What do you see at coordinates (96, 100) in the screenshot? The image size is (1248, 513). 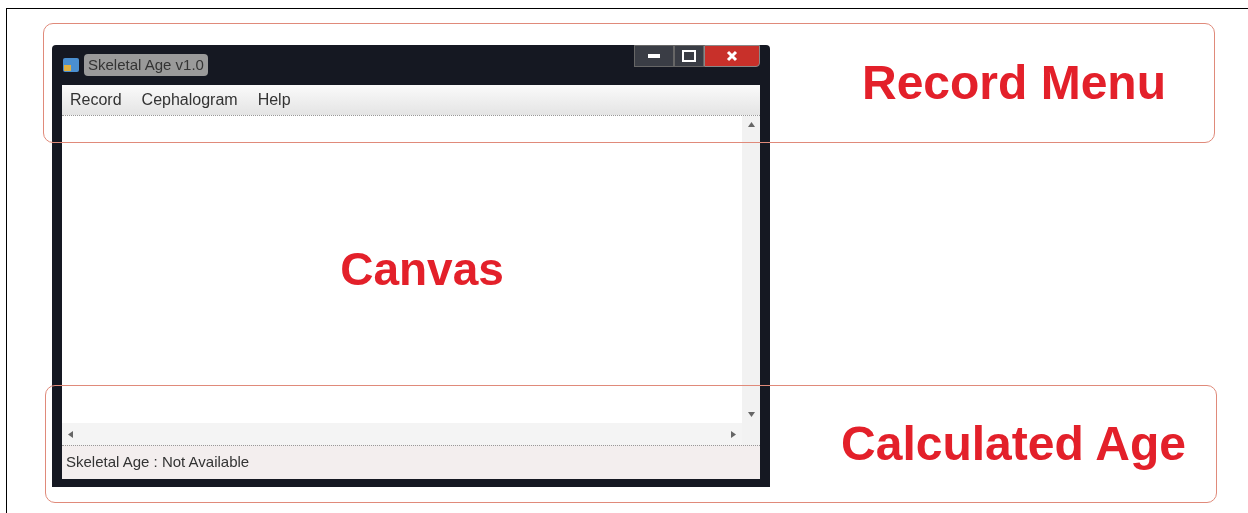 I see `menu-item: Record` at bounding box center [96, 100].